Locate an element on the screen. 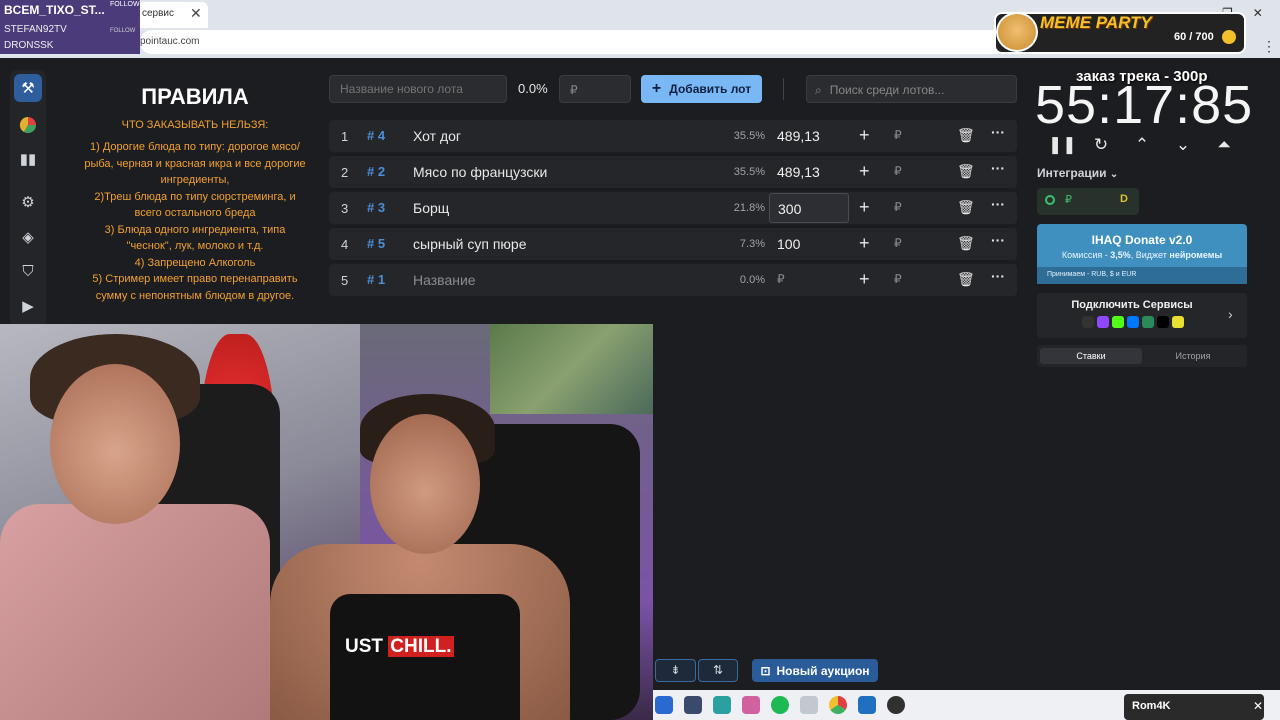 The height and width of the screenshot is (720, 1280). calculator-icon is located at coordinates (693, 705).